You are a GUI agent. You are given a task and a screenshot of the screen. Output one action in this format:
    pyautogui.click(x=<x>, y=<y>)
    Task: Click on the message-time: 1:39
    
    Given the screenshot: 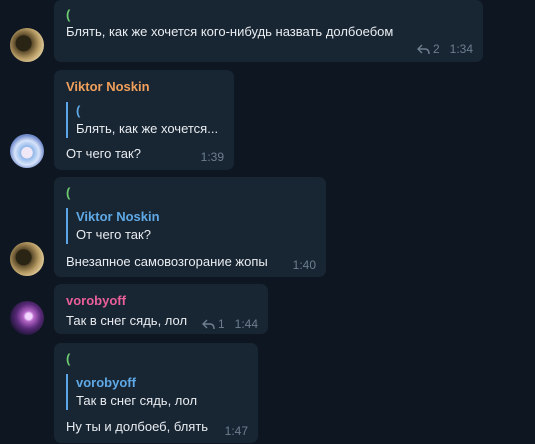 What is the action you would take?
    pyautogui.click(x=212, y=157)
    